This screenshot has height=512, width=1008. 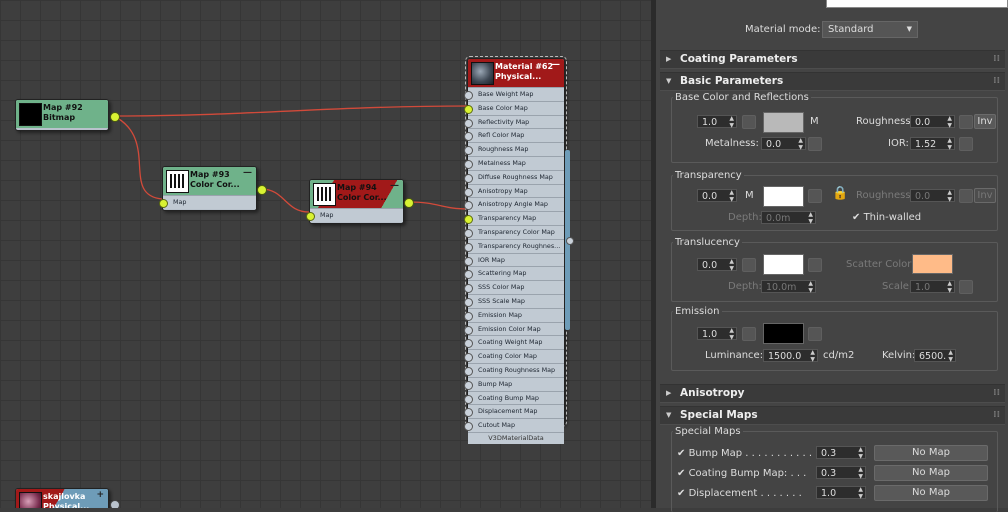 I want to click on material-slot: Coating Roughness Map, so click(x=514, y=369).